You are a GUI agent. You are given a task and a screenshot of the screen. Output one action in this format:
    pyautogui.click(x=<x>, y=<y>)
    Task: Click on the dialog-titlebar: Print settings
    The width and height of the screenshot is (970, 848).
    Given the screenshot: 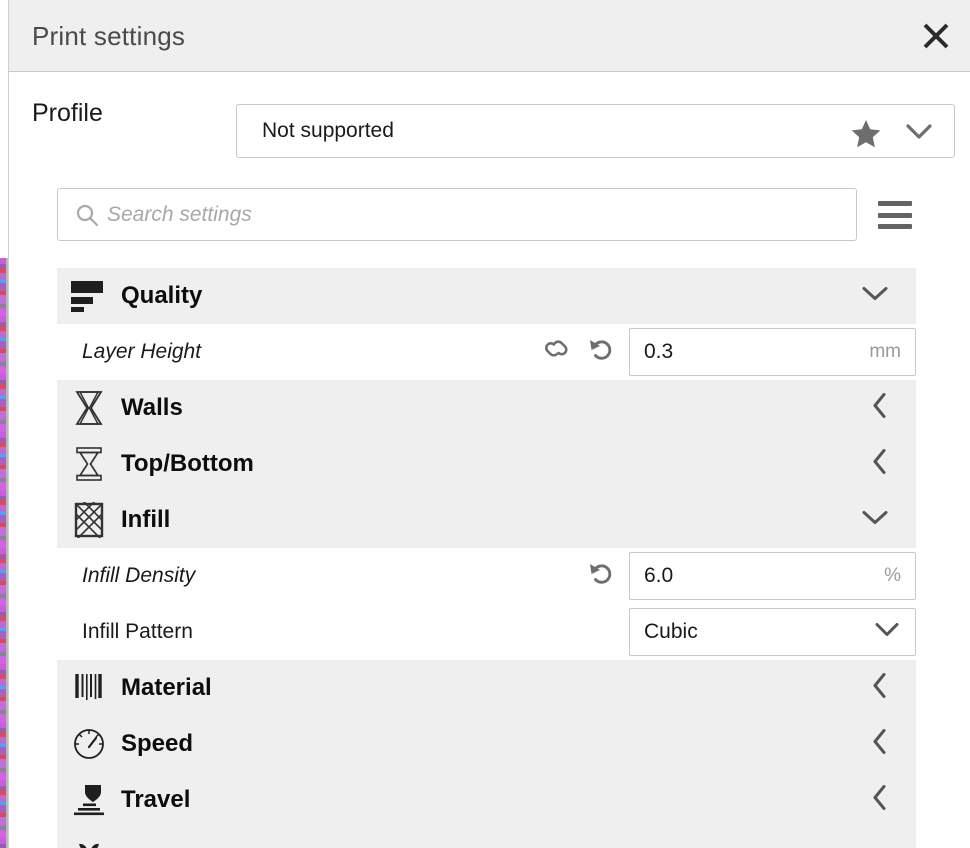 What is the action you would take?
    pyautogui.click(x=489, y=36)
    